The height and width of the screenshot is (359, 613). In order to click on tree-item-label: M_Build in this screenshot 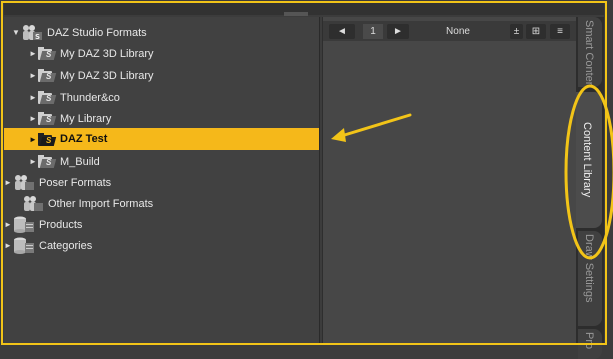, I will do `click(80, 161)`.